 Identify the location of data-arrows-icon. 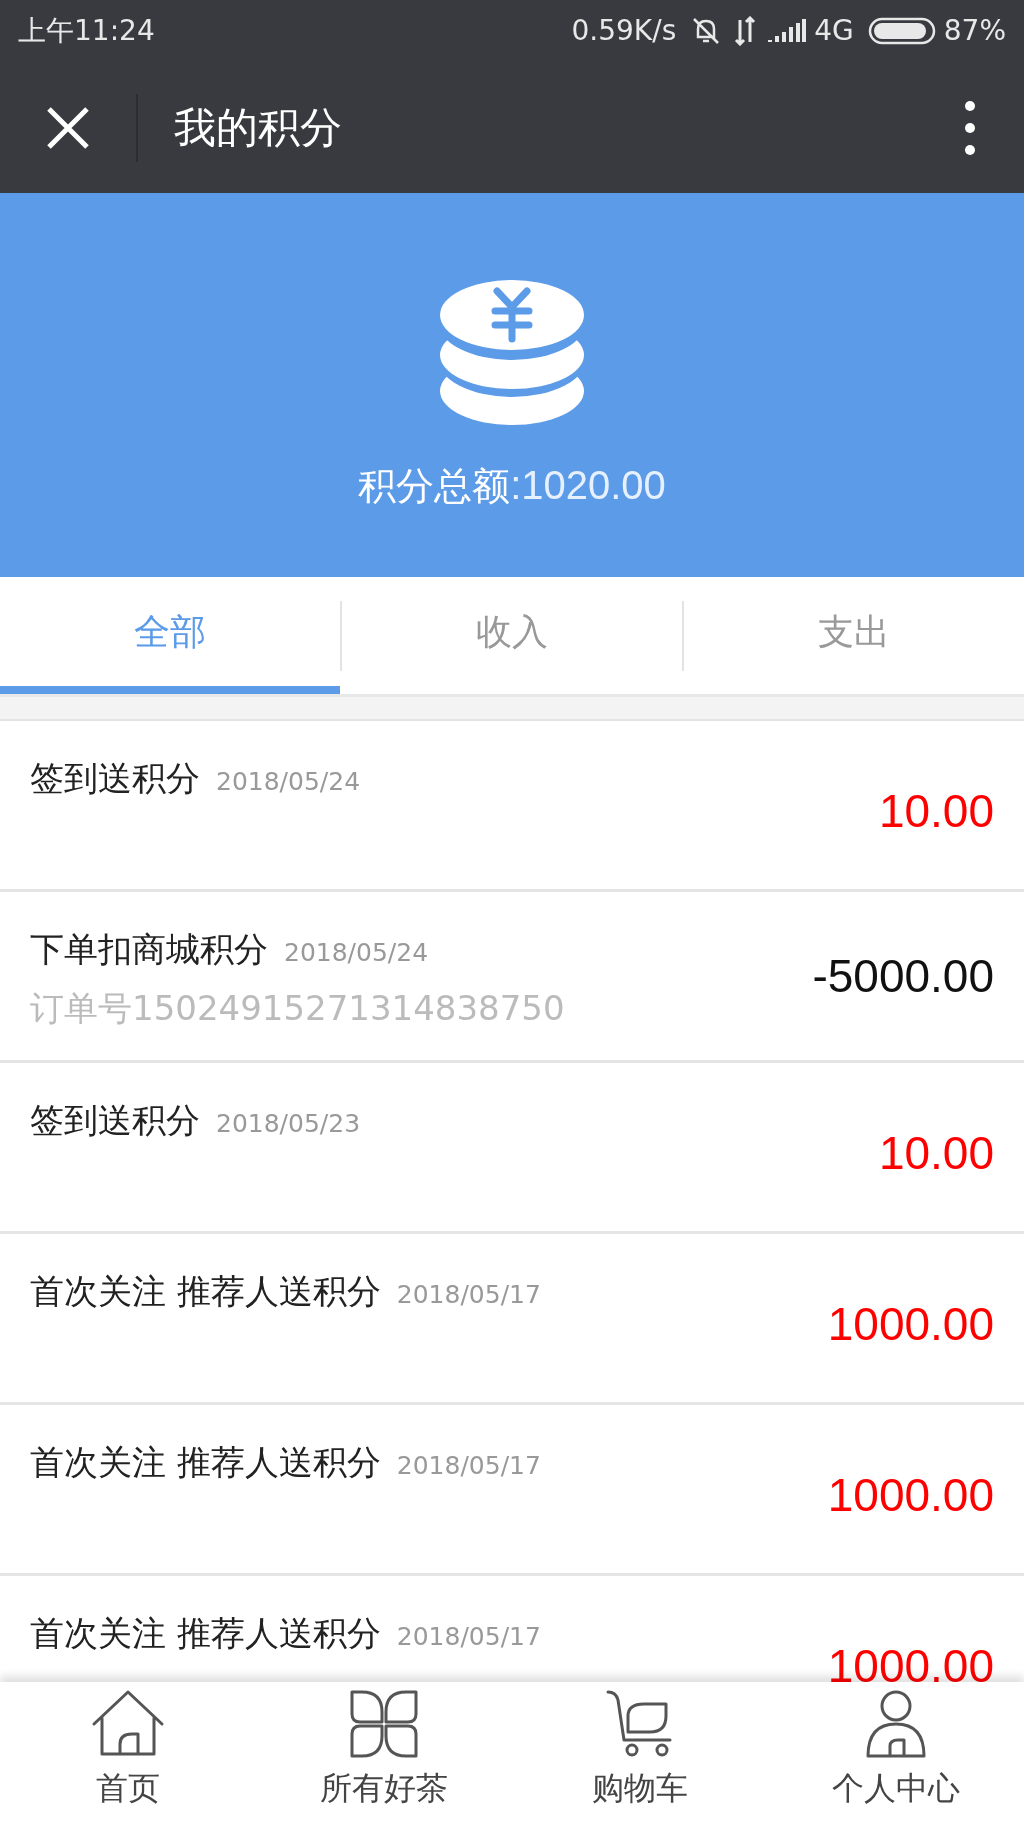
(745, 31).